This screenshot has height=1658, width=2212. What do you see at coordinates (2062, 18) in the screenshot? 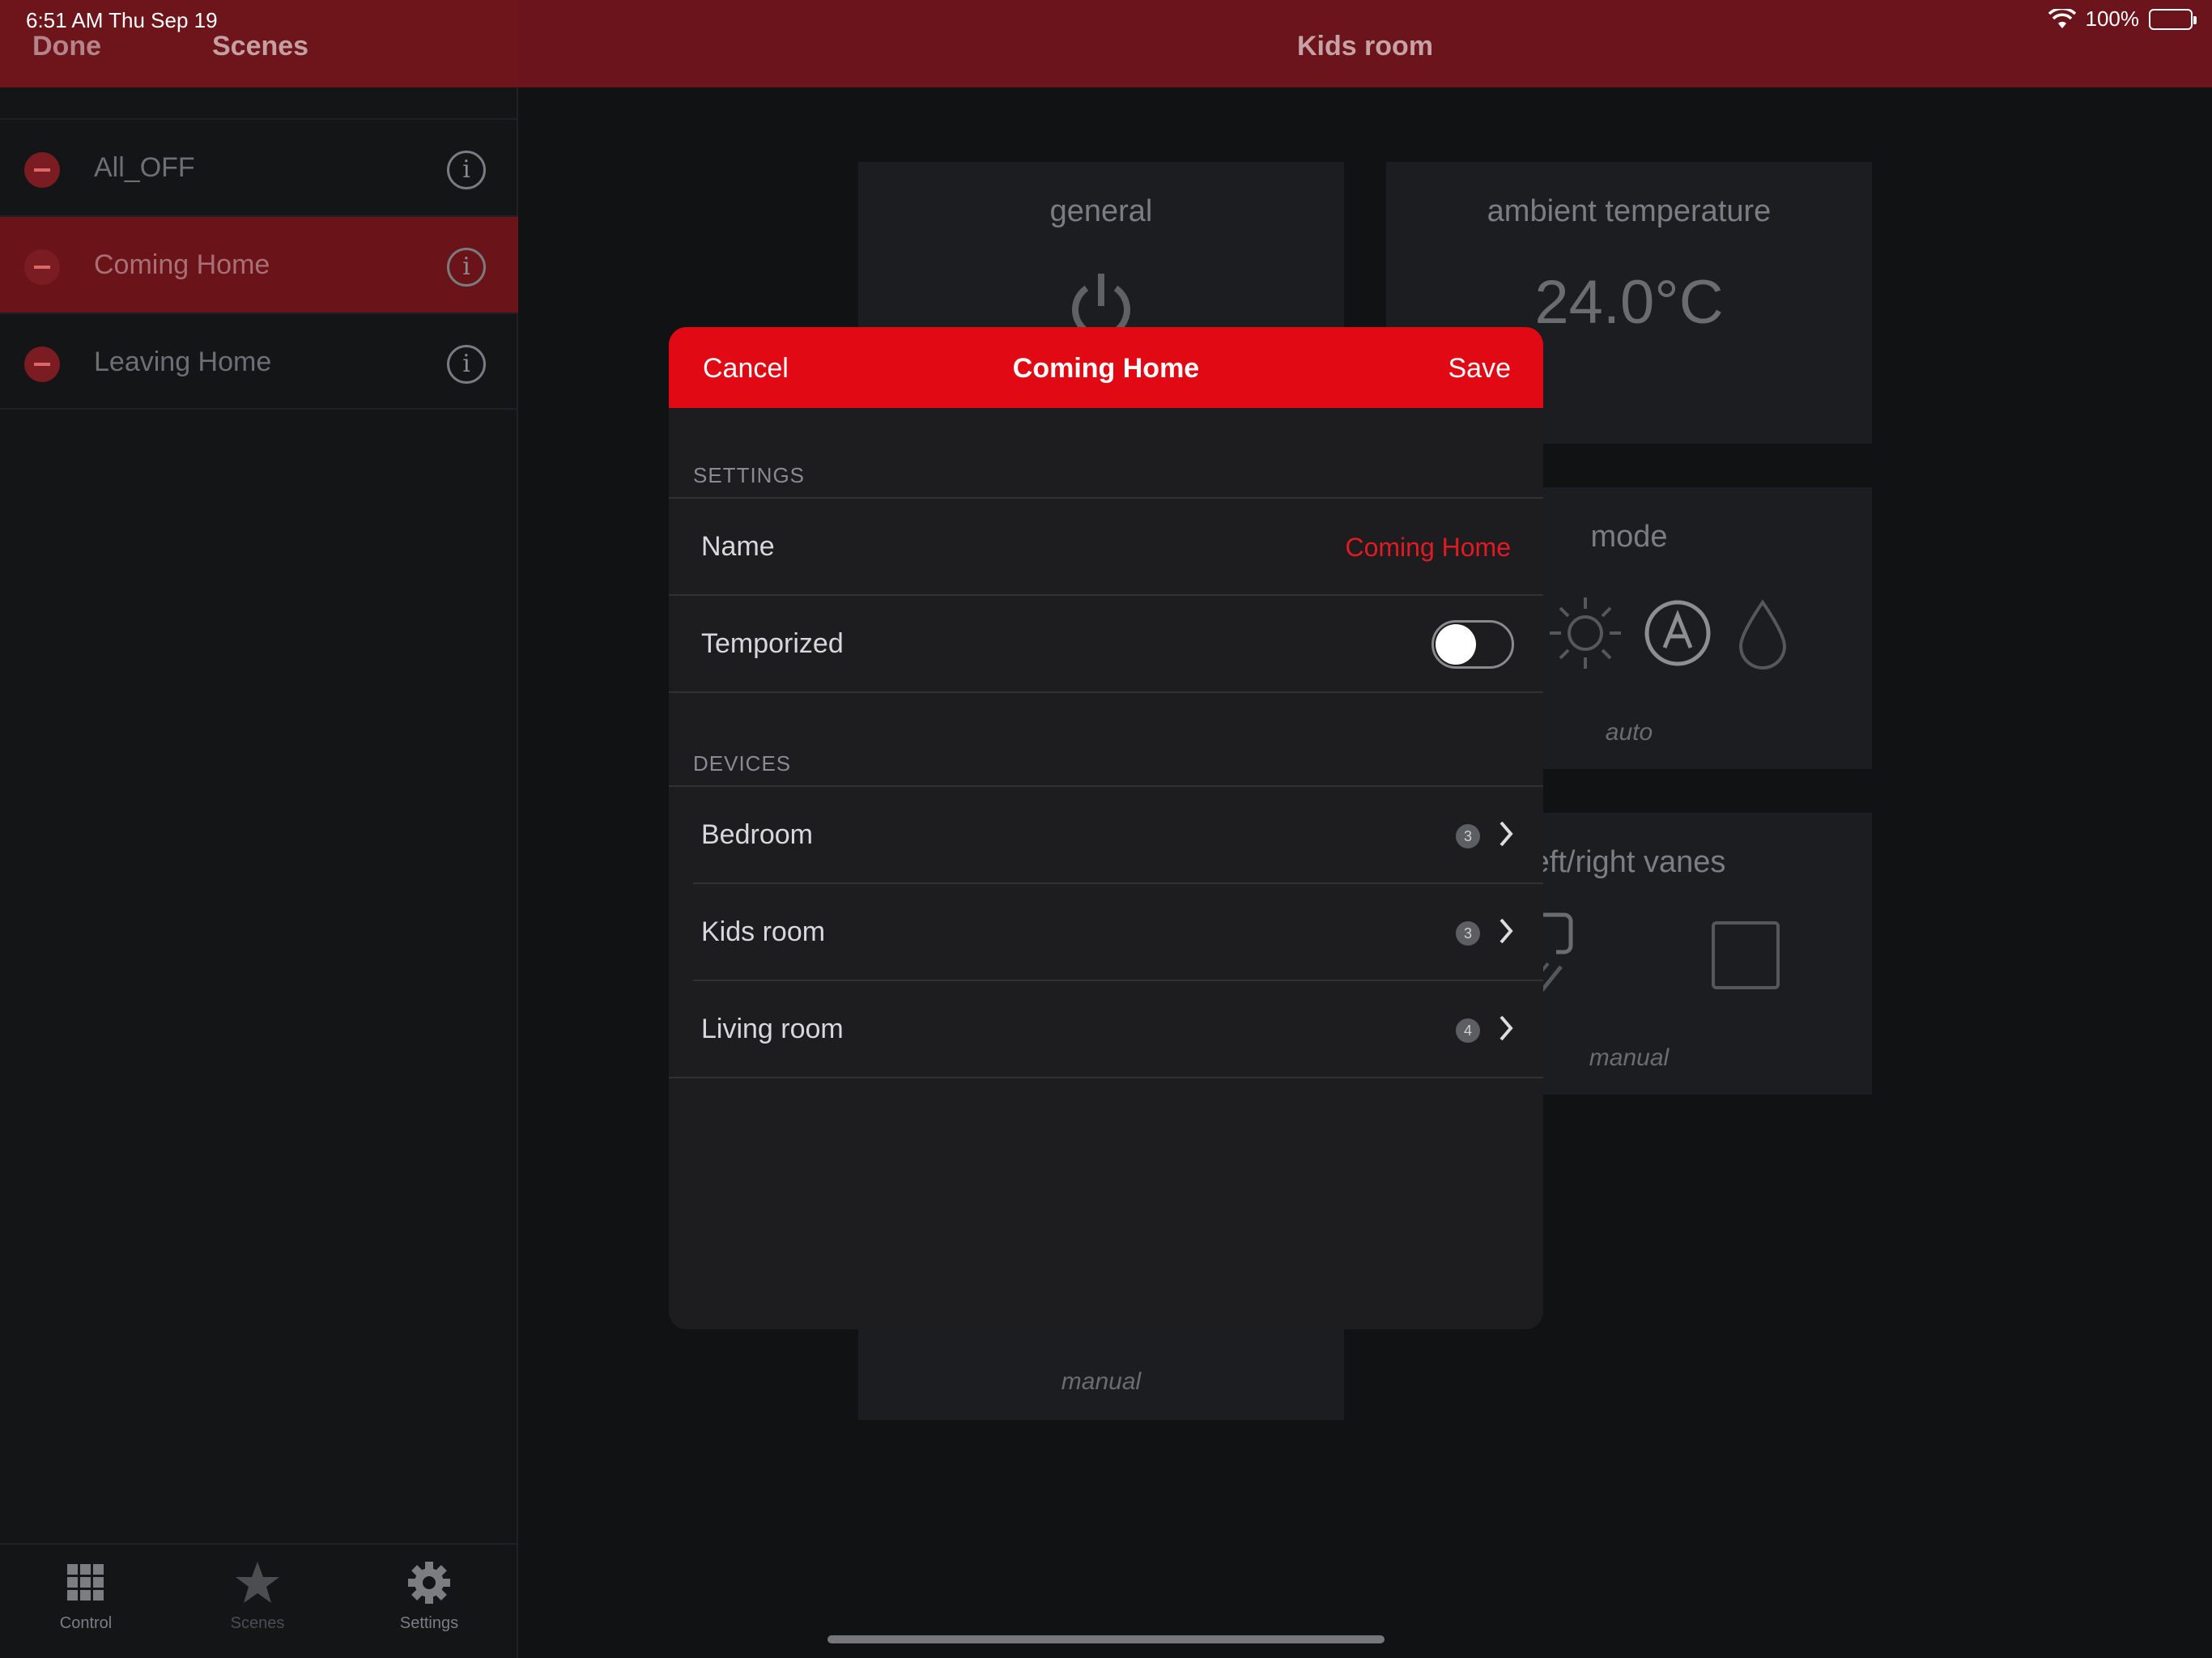
I see `wifi-icon` at bounding box center [2062, 18].